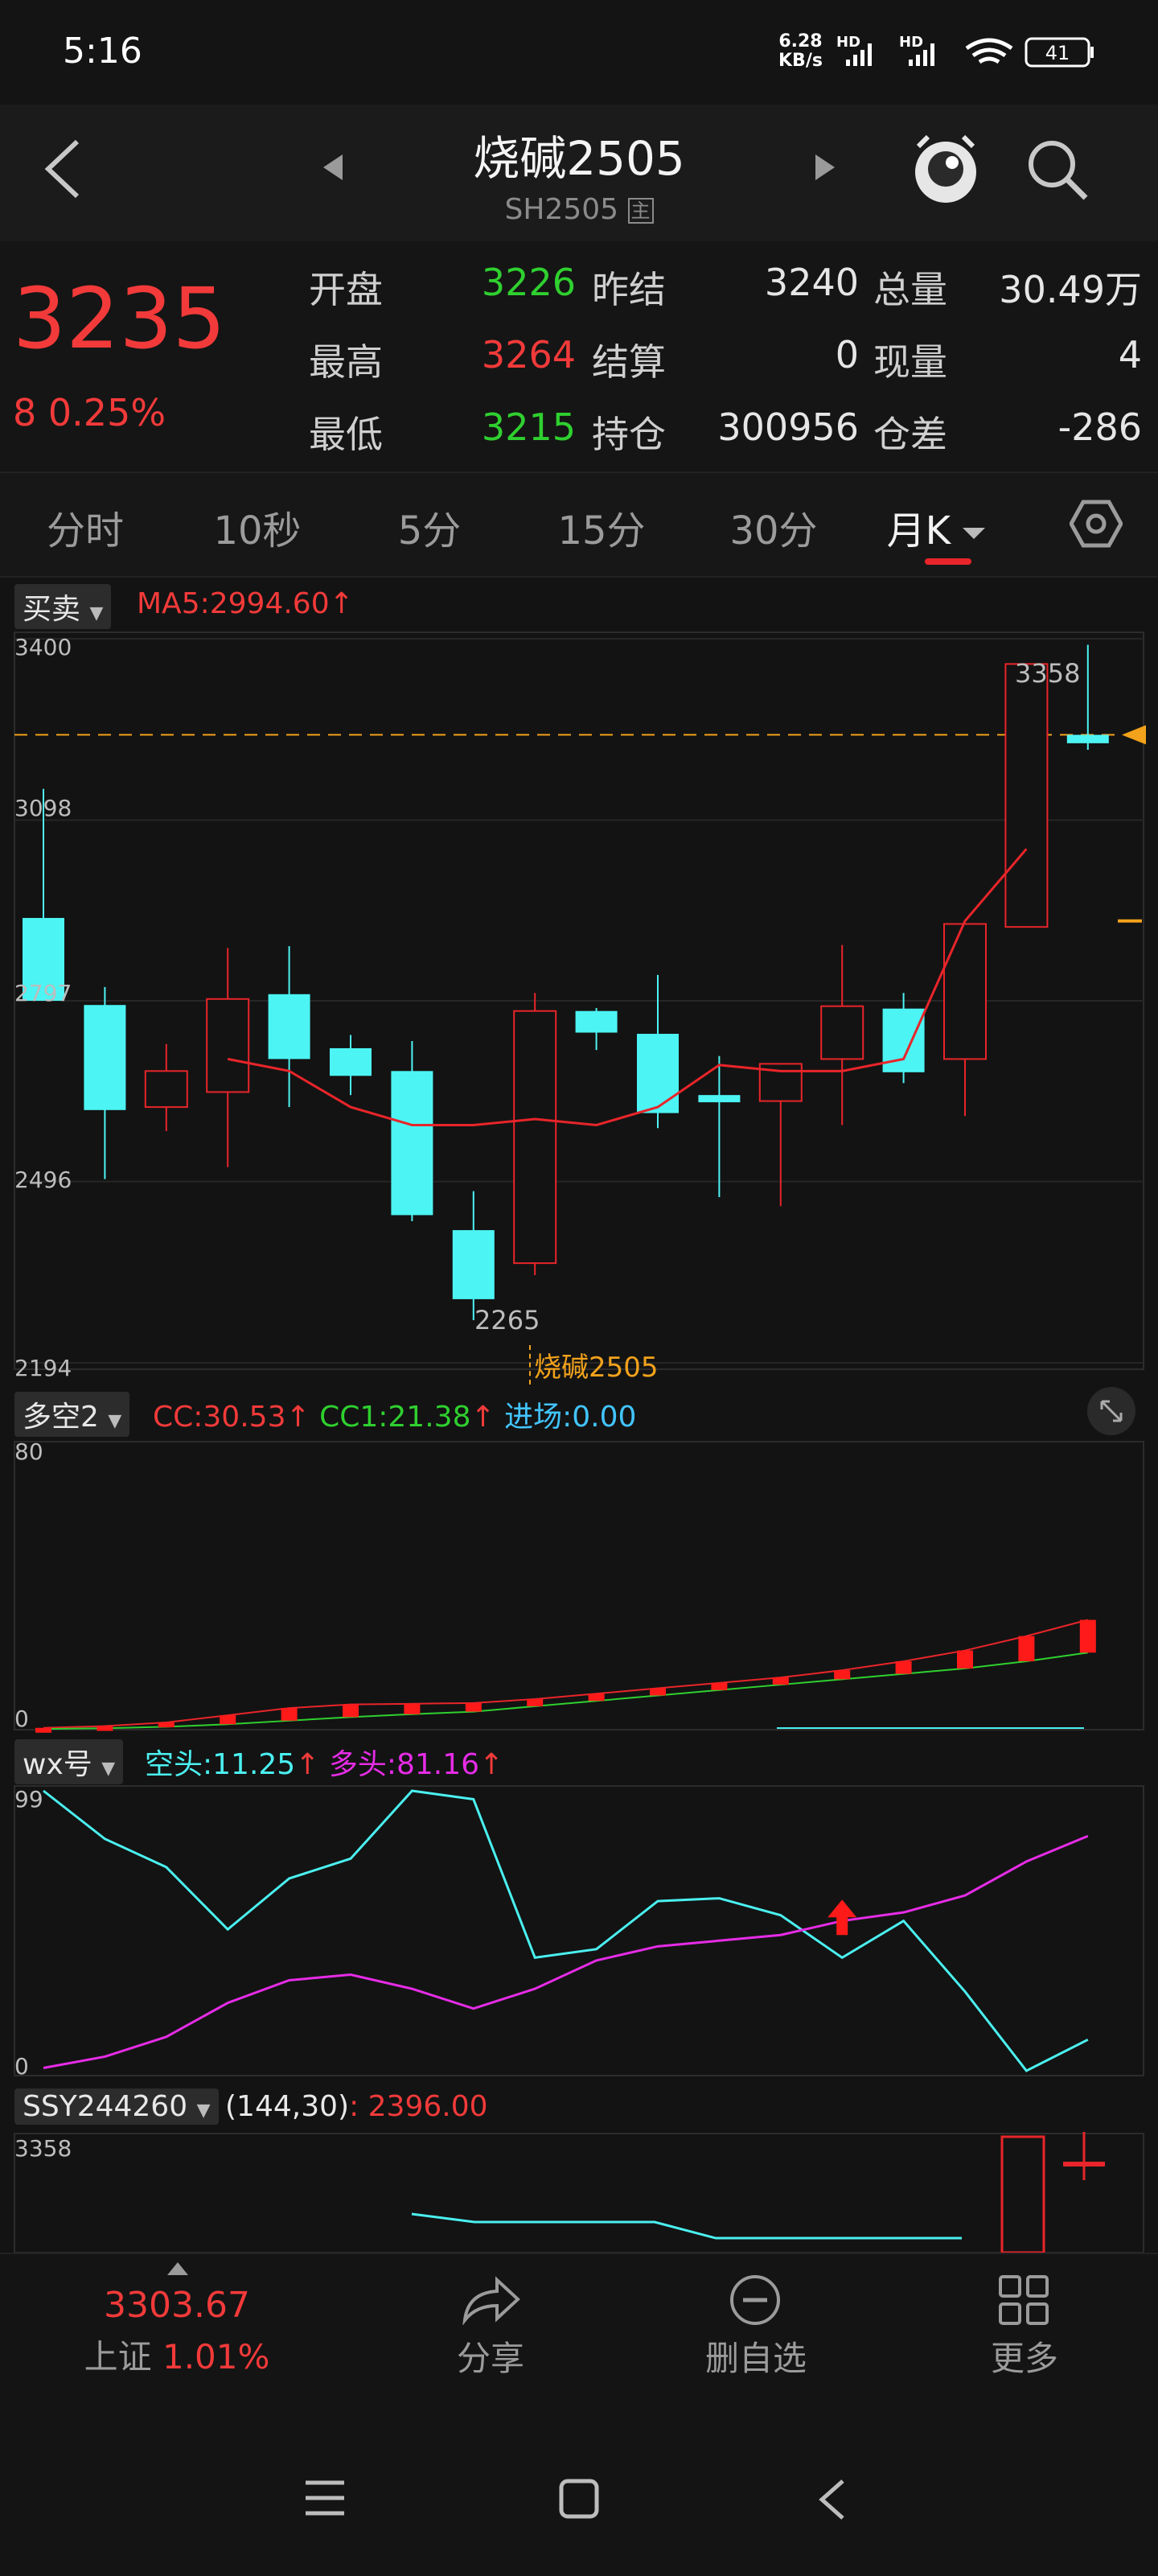 The width and height of the screenshot is (1158, 2576). I want to click on high-marker-label: 3358, so click(1048, 673).